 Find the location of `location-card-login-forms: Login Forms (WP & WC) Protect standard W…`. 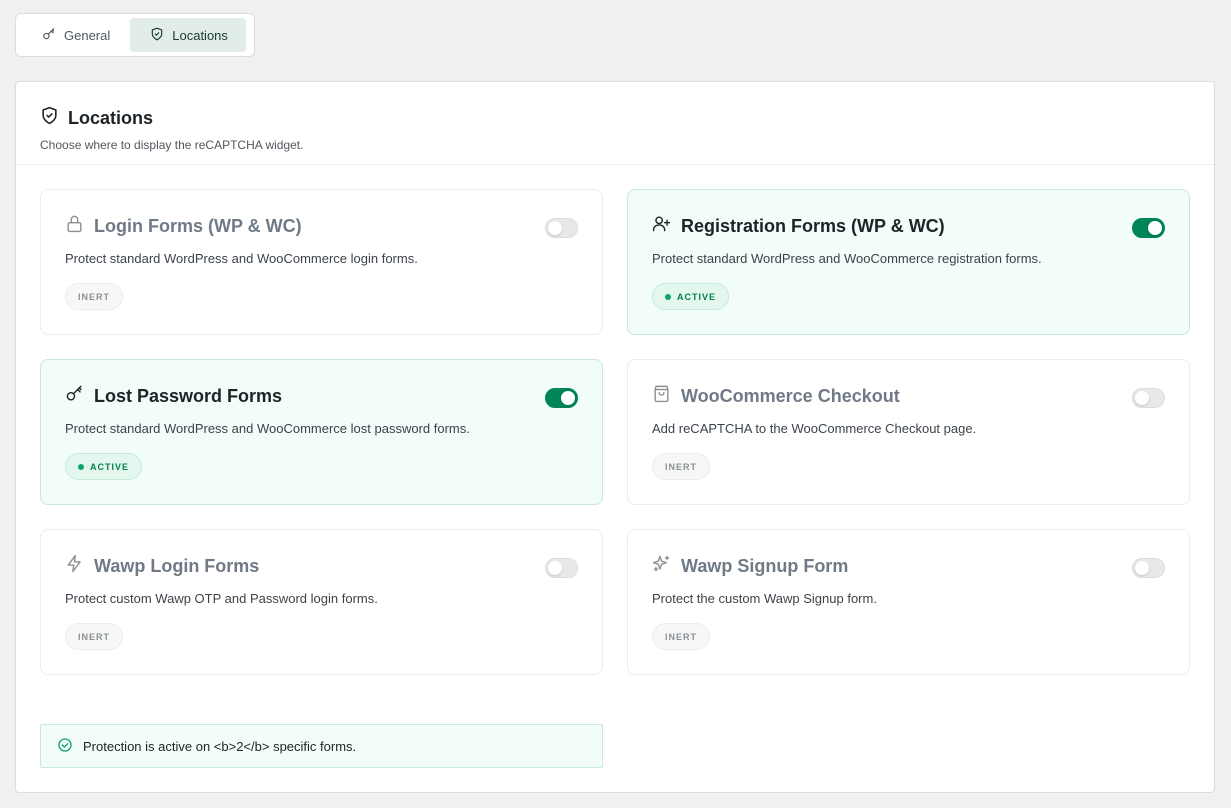

location-card-login-forms: Login Forms (WP & WC) Protect standard W… is located at coordinates (321, 262).